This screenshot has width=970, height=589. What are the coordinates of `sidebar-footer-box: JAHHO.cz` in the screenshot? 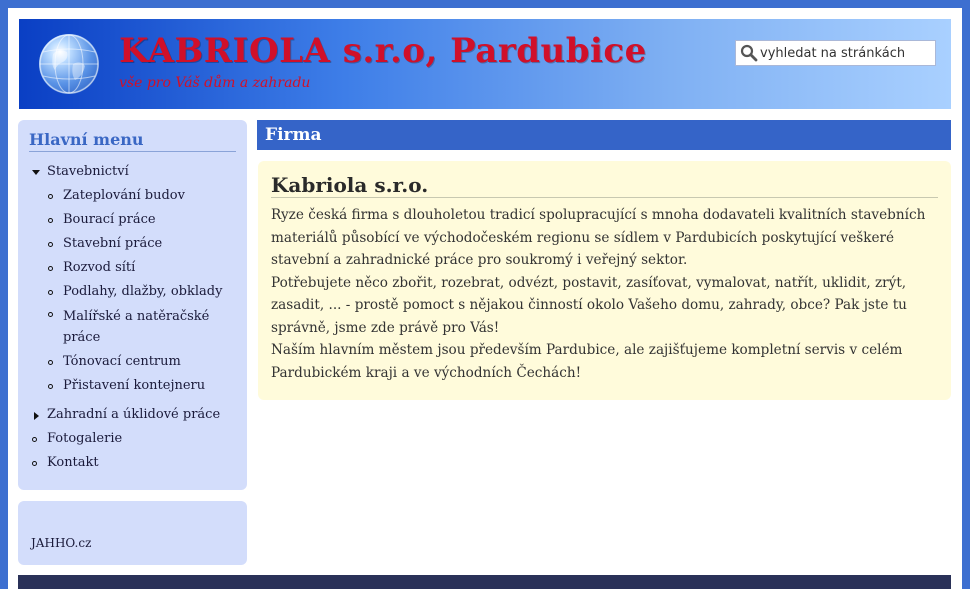 It's located at (132, 533).